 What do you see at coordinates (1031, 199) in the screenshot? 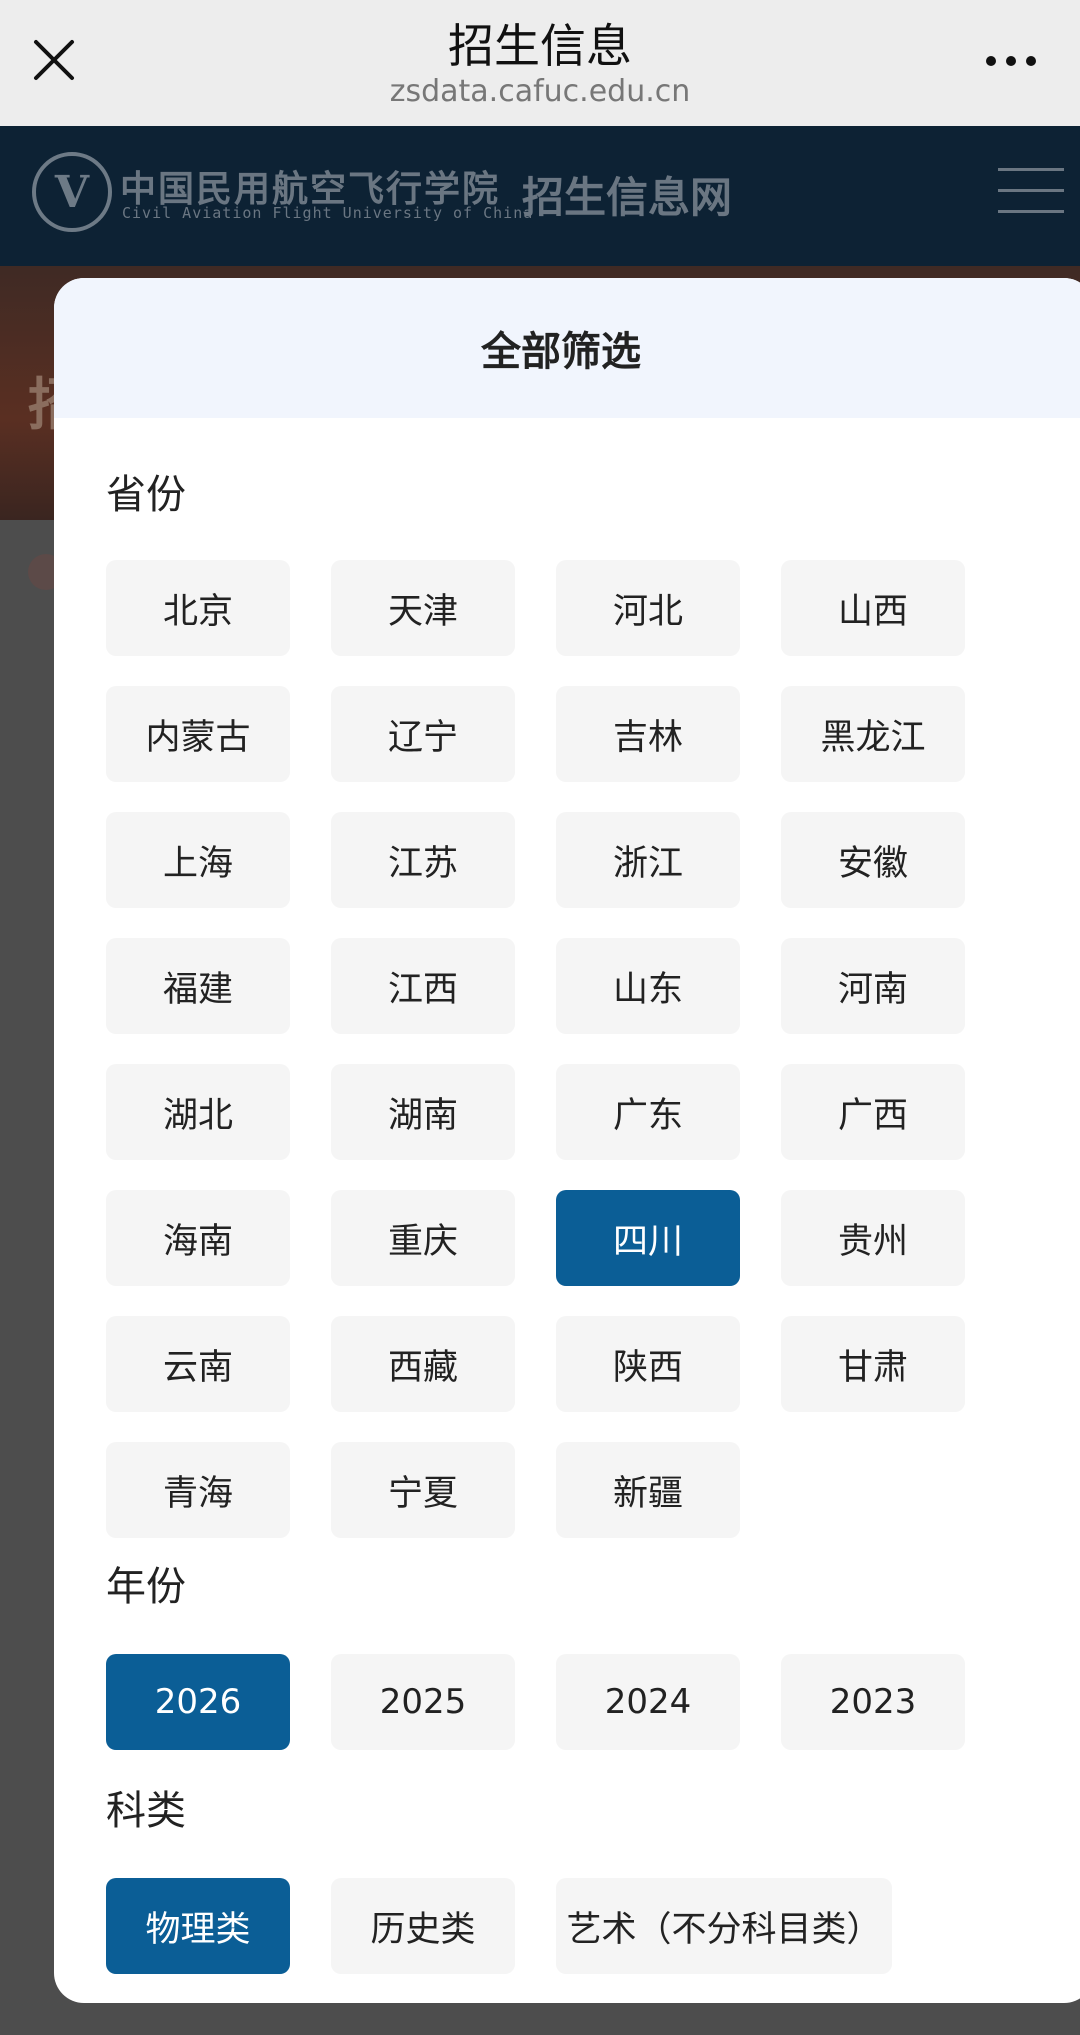
I see `menu-icon` at bounding box center [1031, 199].